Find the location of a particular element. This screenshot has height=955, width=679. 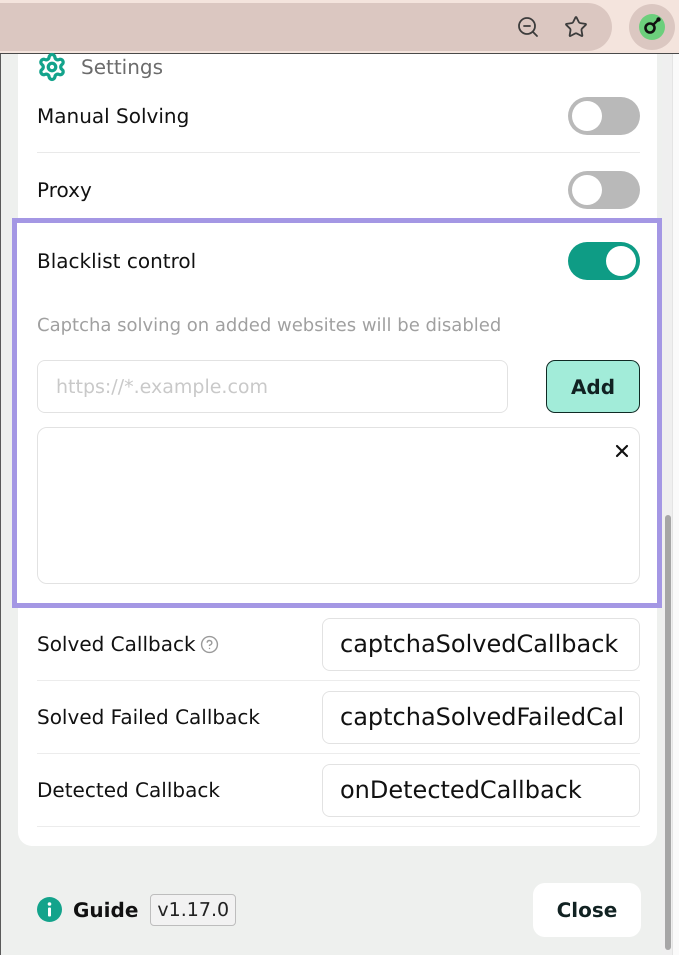

callback-label: Solved Callback is located at coordinates (116, 644).